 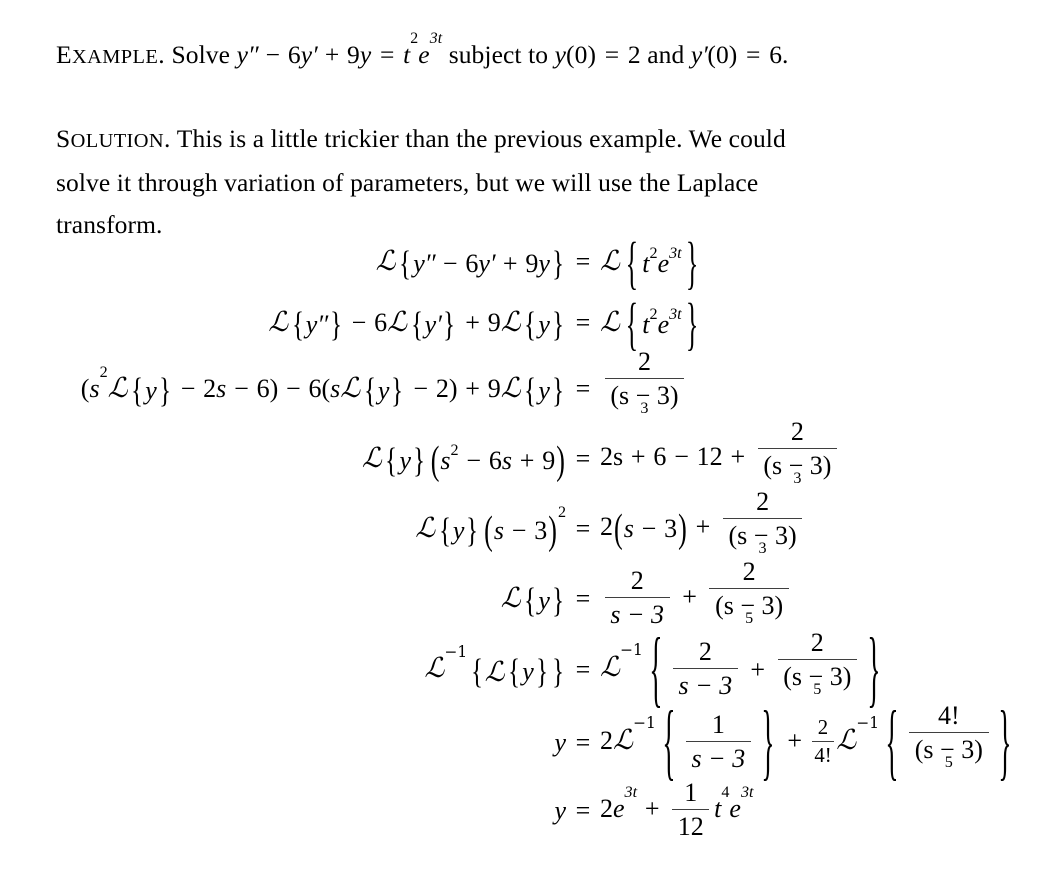 I want to click on equation-row-9: y = 2e3t+ 1 12 t4e3t, so click(x=523, y=809).